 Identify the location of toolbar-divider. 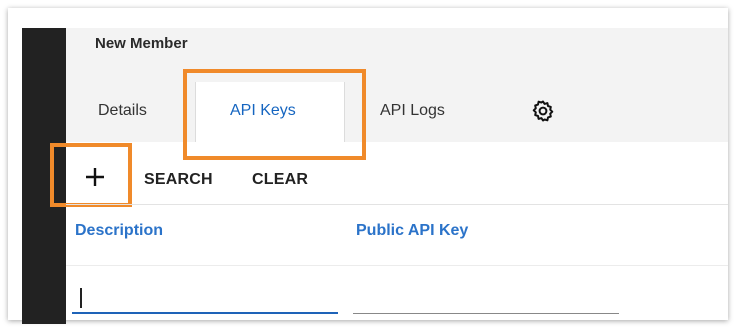
(397, 204).